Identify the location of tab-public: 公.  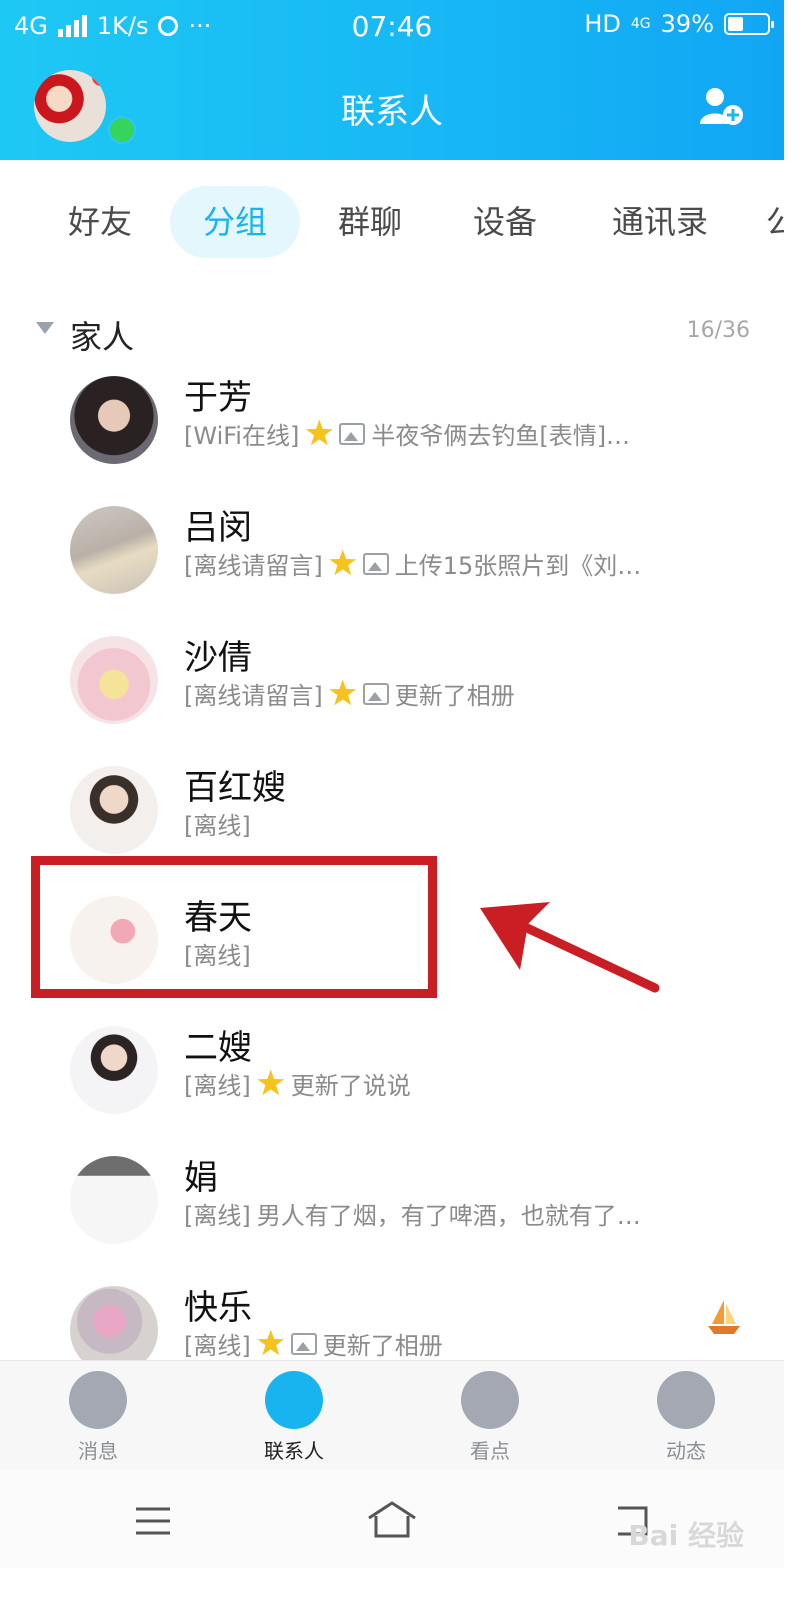
(775, 222).